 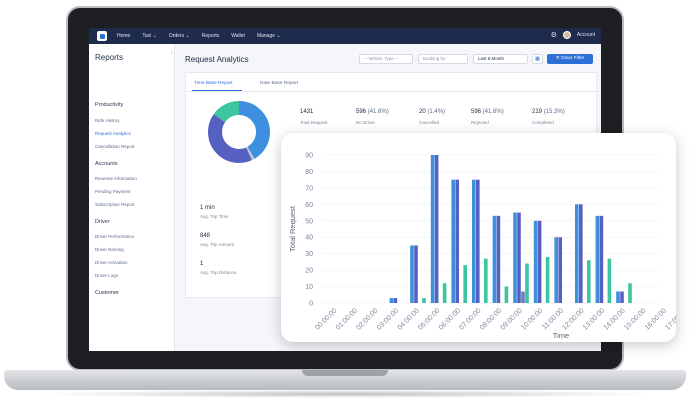 I want to click on laptop-notch, so click(x=345, y=373).